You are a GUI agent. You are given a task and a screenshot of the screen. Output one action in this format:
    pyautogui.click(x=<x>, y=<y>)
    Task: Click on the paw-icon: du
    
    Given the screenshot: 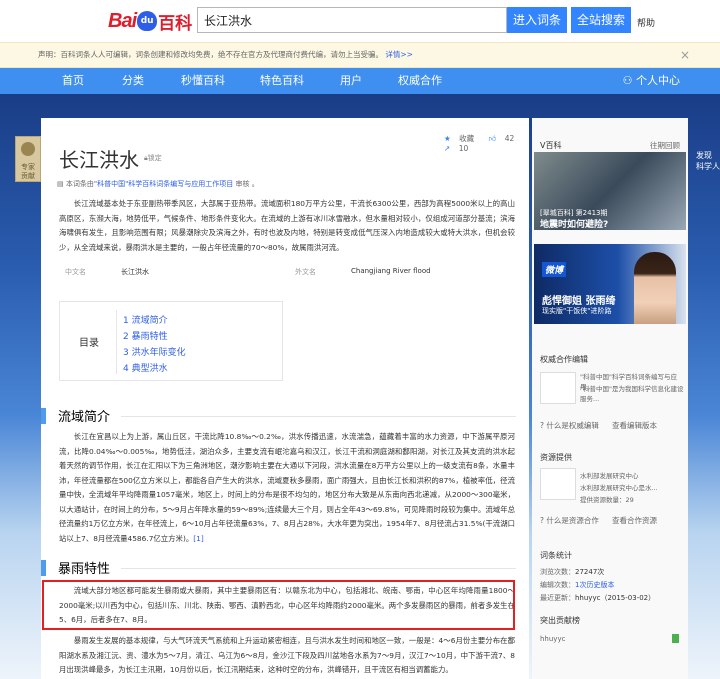 What is the action you would take?
    pyautogui.click(x=147, y=21)
    